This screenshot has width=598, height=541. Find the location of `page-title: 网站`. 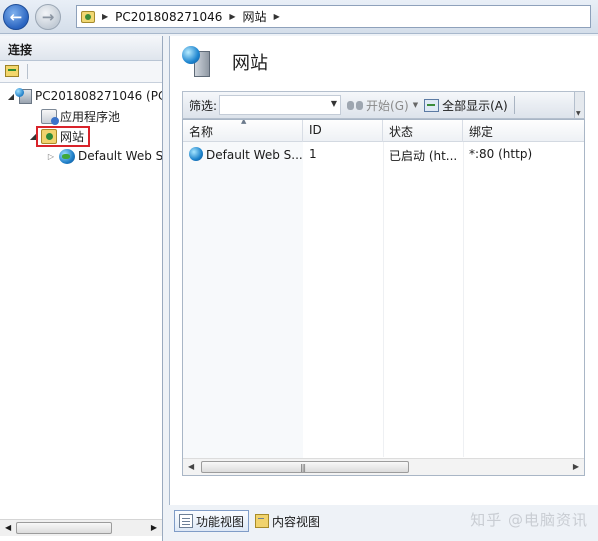

page-title: 网站 is located at coordinates (250, 63).